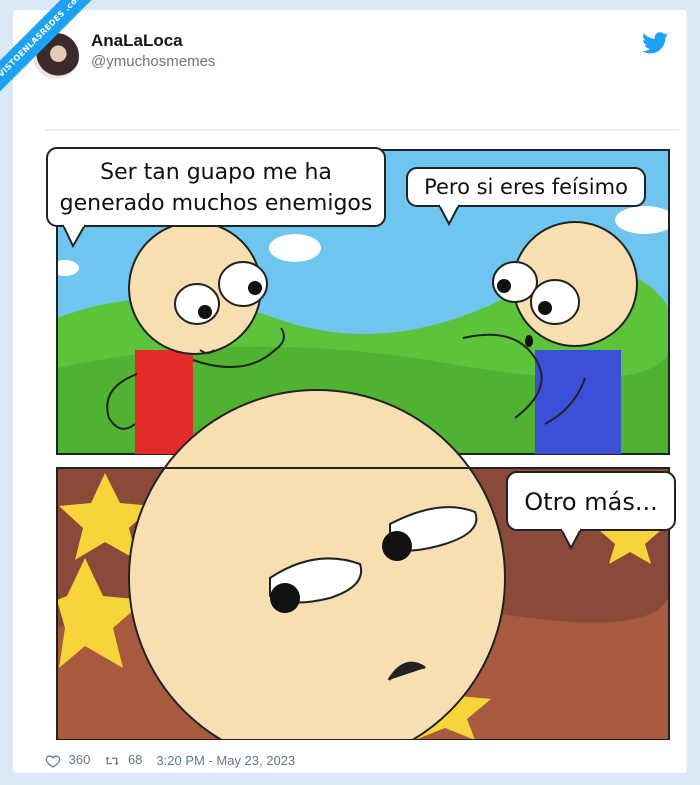 This screenshot has width=700, height=785. I want to click on retweet-count: 68, so click(135, 759).